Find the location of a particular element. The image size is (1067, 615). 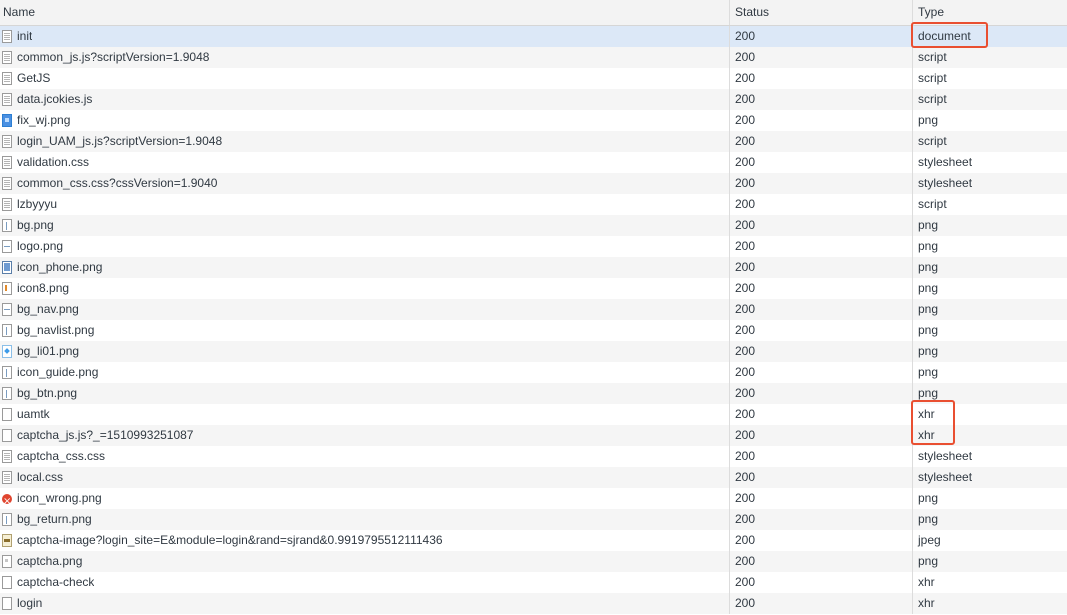

request-row: validation.css 200 stylesheet is located at coordinates (533, 162).